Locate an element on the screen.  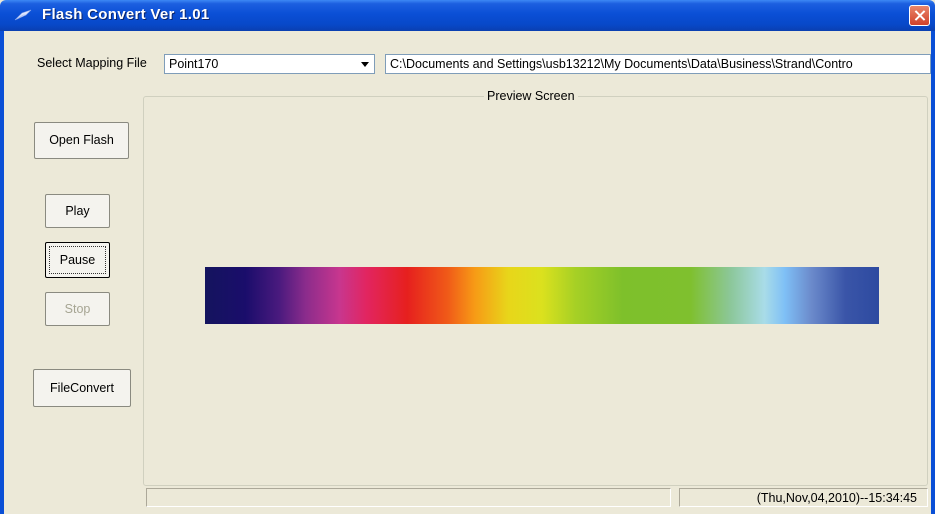
close-button is located at coordinates (919, 15).